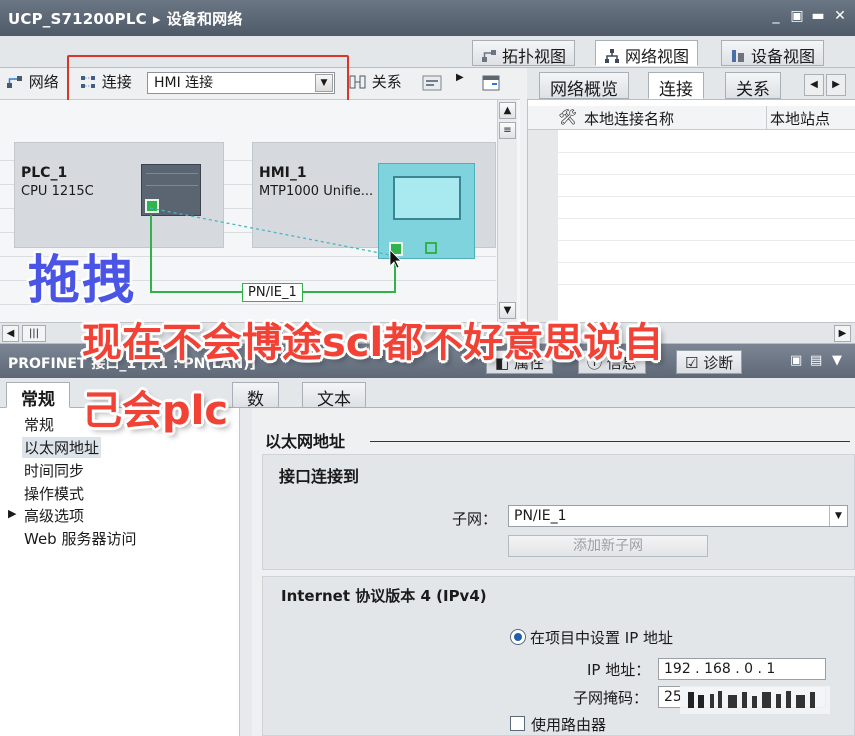 The height and width of the screenshot is (736, 855). I want to click on tab-relations: 关系, so click(753, 86).